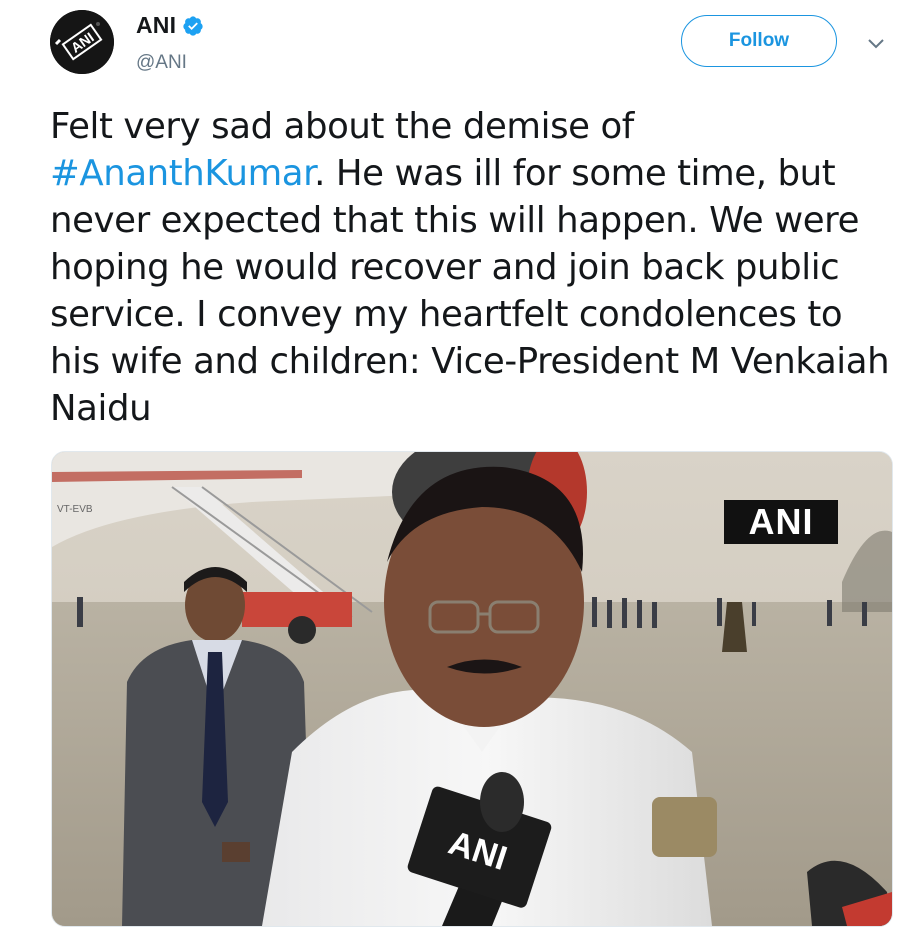  I want to click on hashtag-link: #AnanthKumar, so click(182, 173).